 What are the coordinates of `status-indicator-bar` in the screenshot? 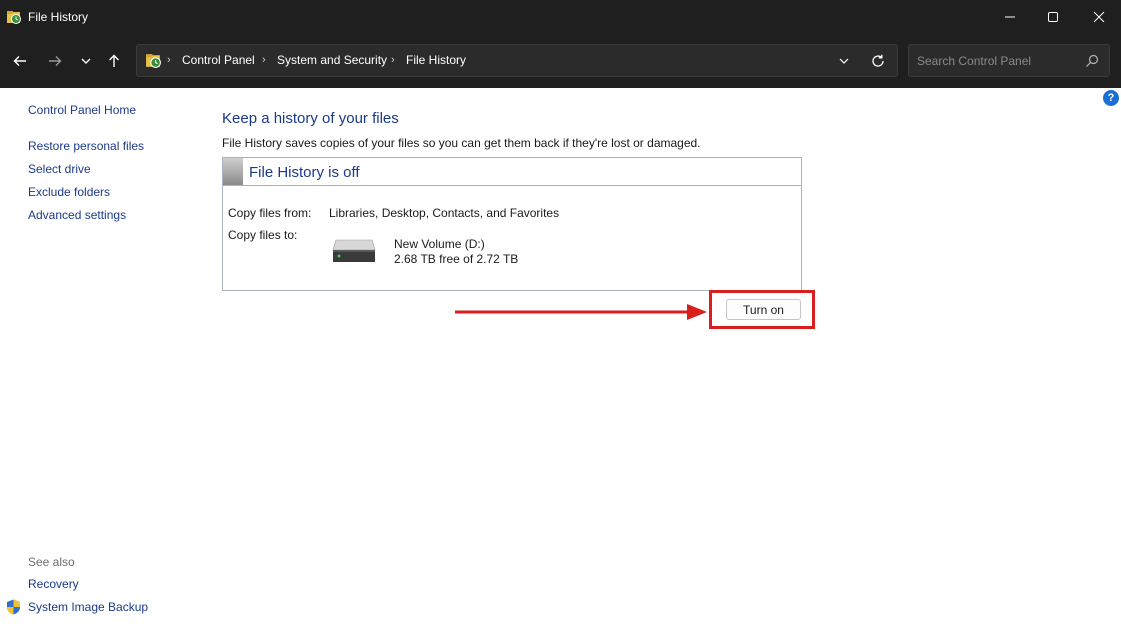 It's located at (233, 171).